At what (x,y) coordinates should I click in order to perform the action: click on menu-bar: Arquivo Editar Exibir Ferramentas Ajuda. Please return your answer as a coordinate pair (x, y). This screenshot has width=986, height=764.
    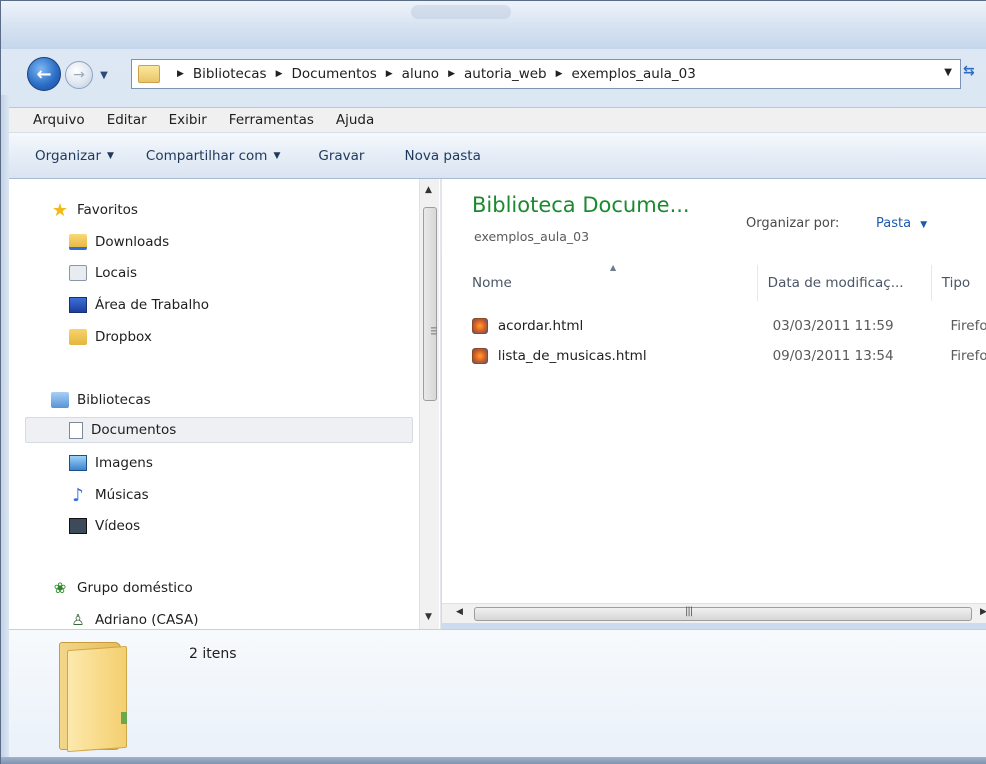
    Looking at the image, I should click on (493, 120).